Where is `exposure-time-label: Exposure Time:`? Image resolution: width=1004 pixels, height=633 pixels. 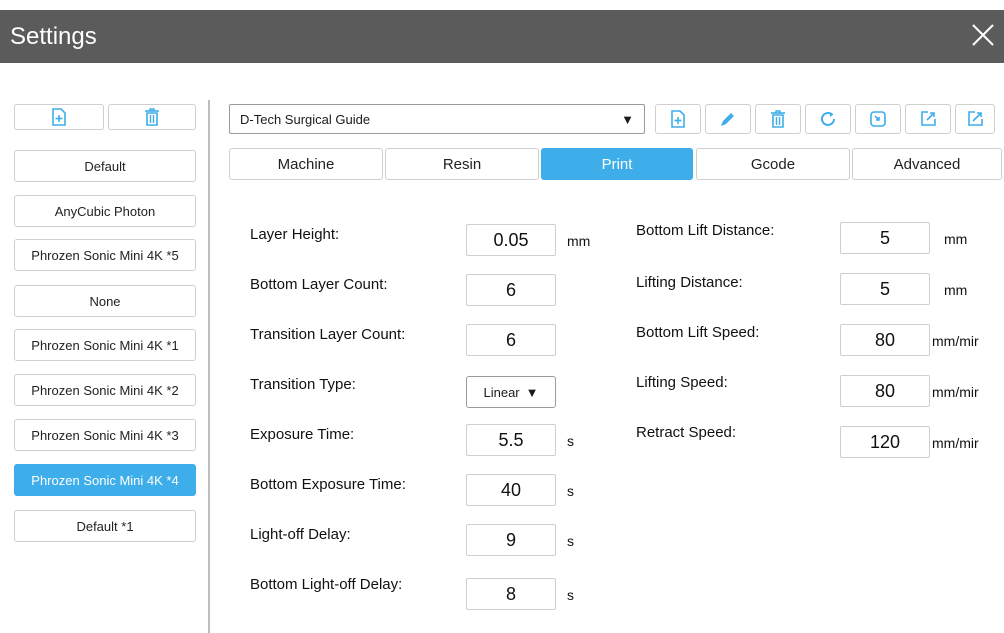 exposure-time-label: Exposure Time: is located at coordinates (302, 434).